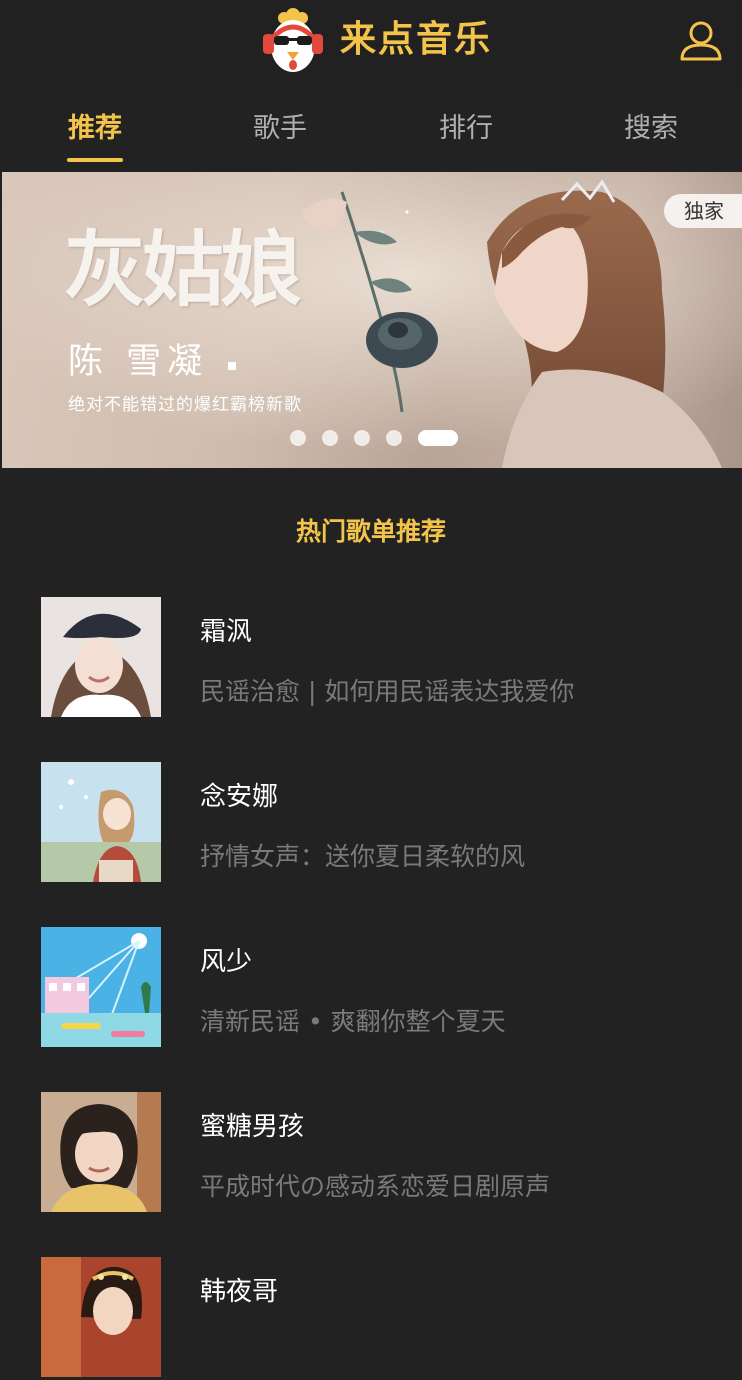 This screenshot has height=1380, width=742. What do you see at coordinates (438, 438) in the screenshot?
I see `carousel-dot-active` at bounding box center [438, 438].